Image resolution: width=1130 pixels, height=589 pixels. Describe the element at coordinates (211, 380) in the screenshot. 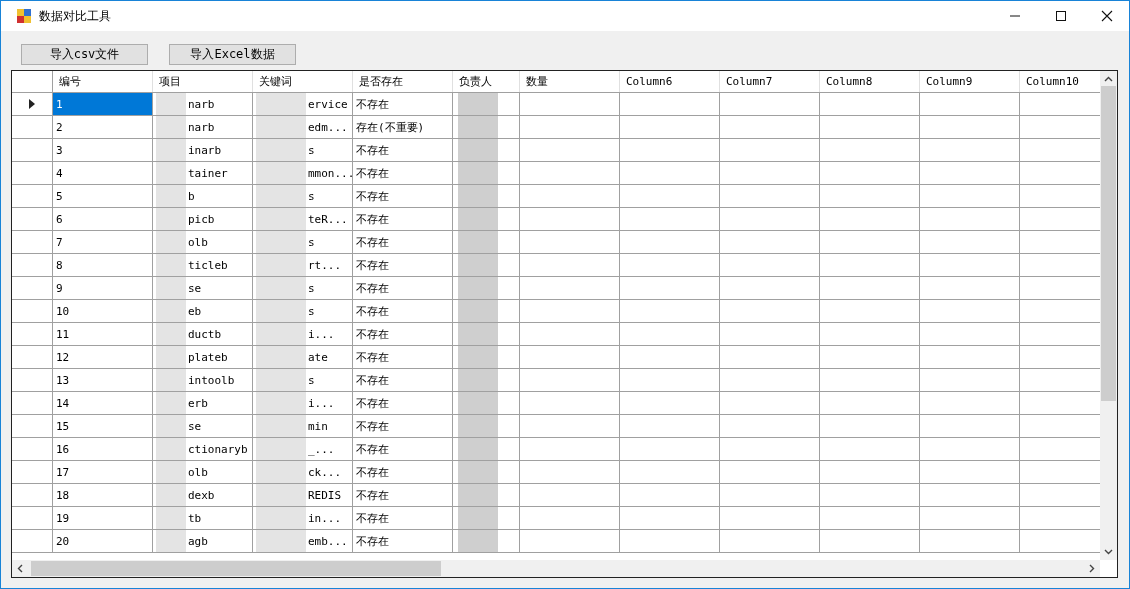

I see `table-cell: intoolb` at that location.